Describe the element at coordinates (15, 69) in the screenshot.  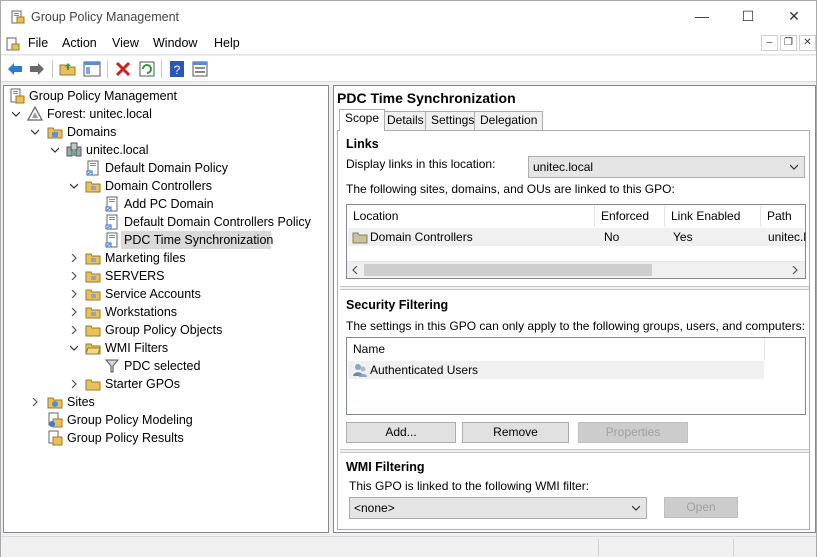
I see `back-arrow-icon` at that location.